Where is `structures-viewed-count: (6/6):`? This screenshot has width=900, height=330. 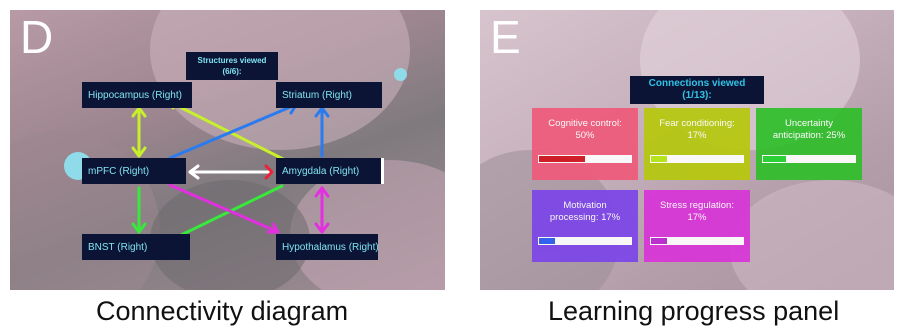
structures-viewed-count: (6/6): is located at coordinates (232, 71).